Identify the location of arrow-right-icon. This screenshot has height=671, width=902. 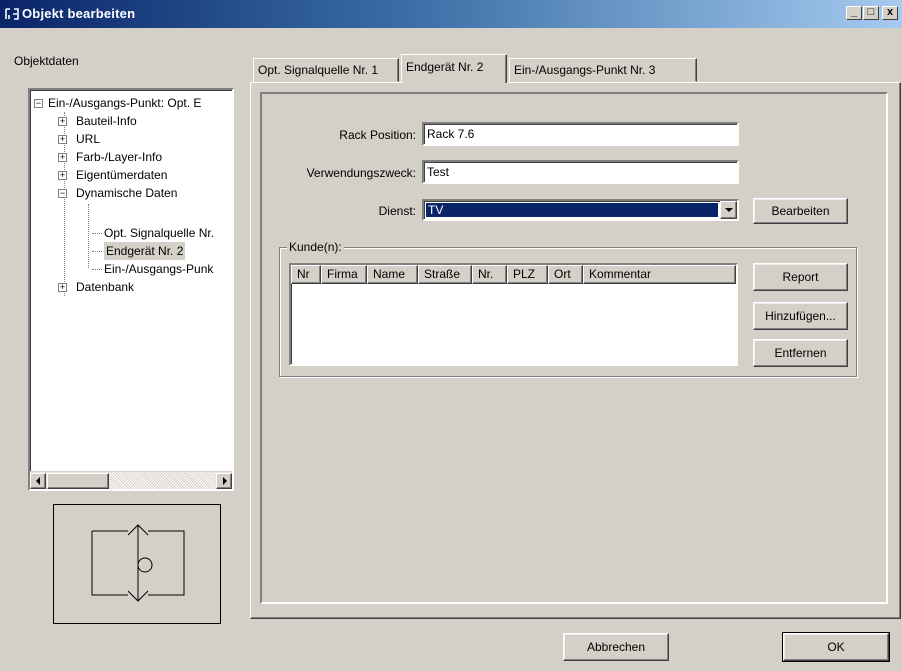
(225, 481).